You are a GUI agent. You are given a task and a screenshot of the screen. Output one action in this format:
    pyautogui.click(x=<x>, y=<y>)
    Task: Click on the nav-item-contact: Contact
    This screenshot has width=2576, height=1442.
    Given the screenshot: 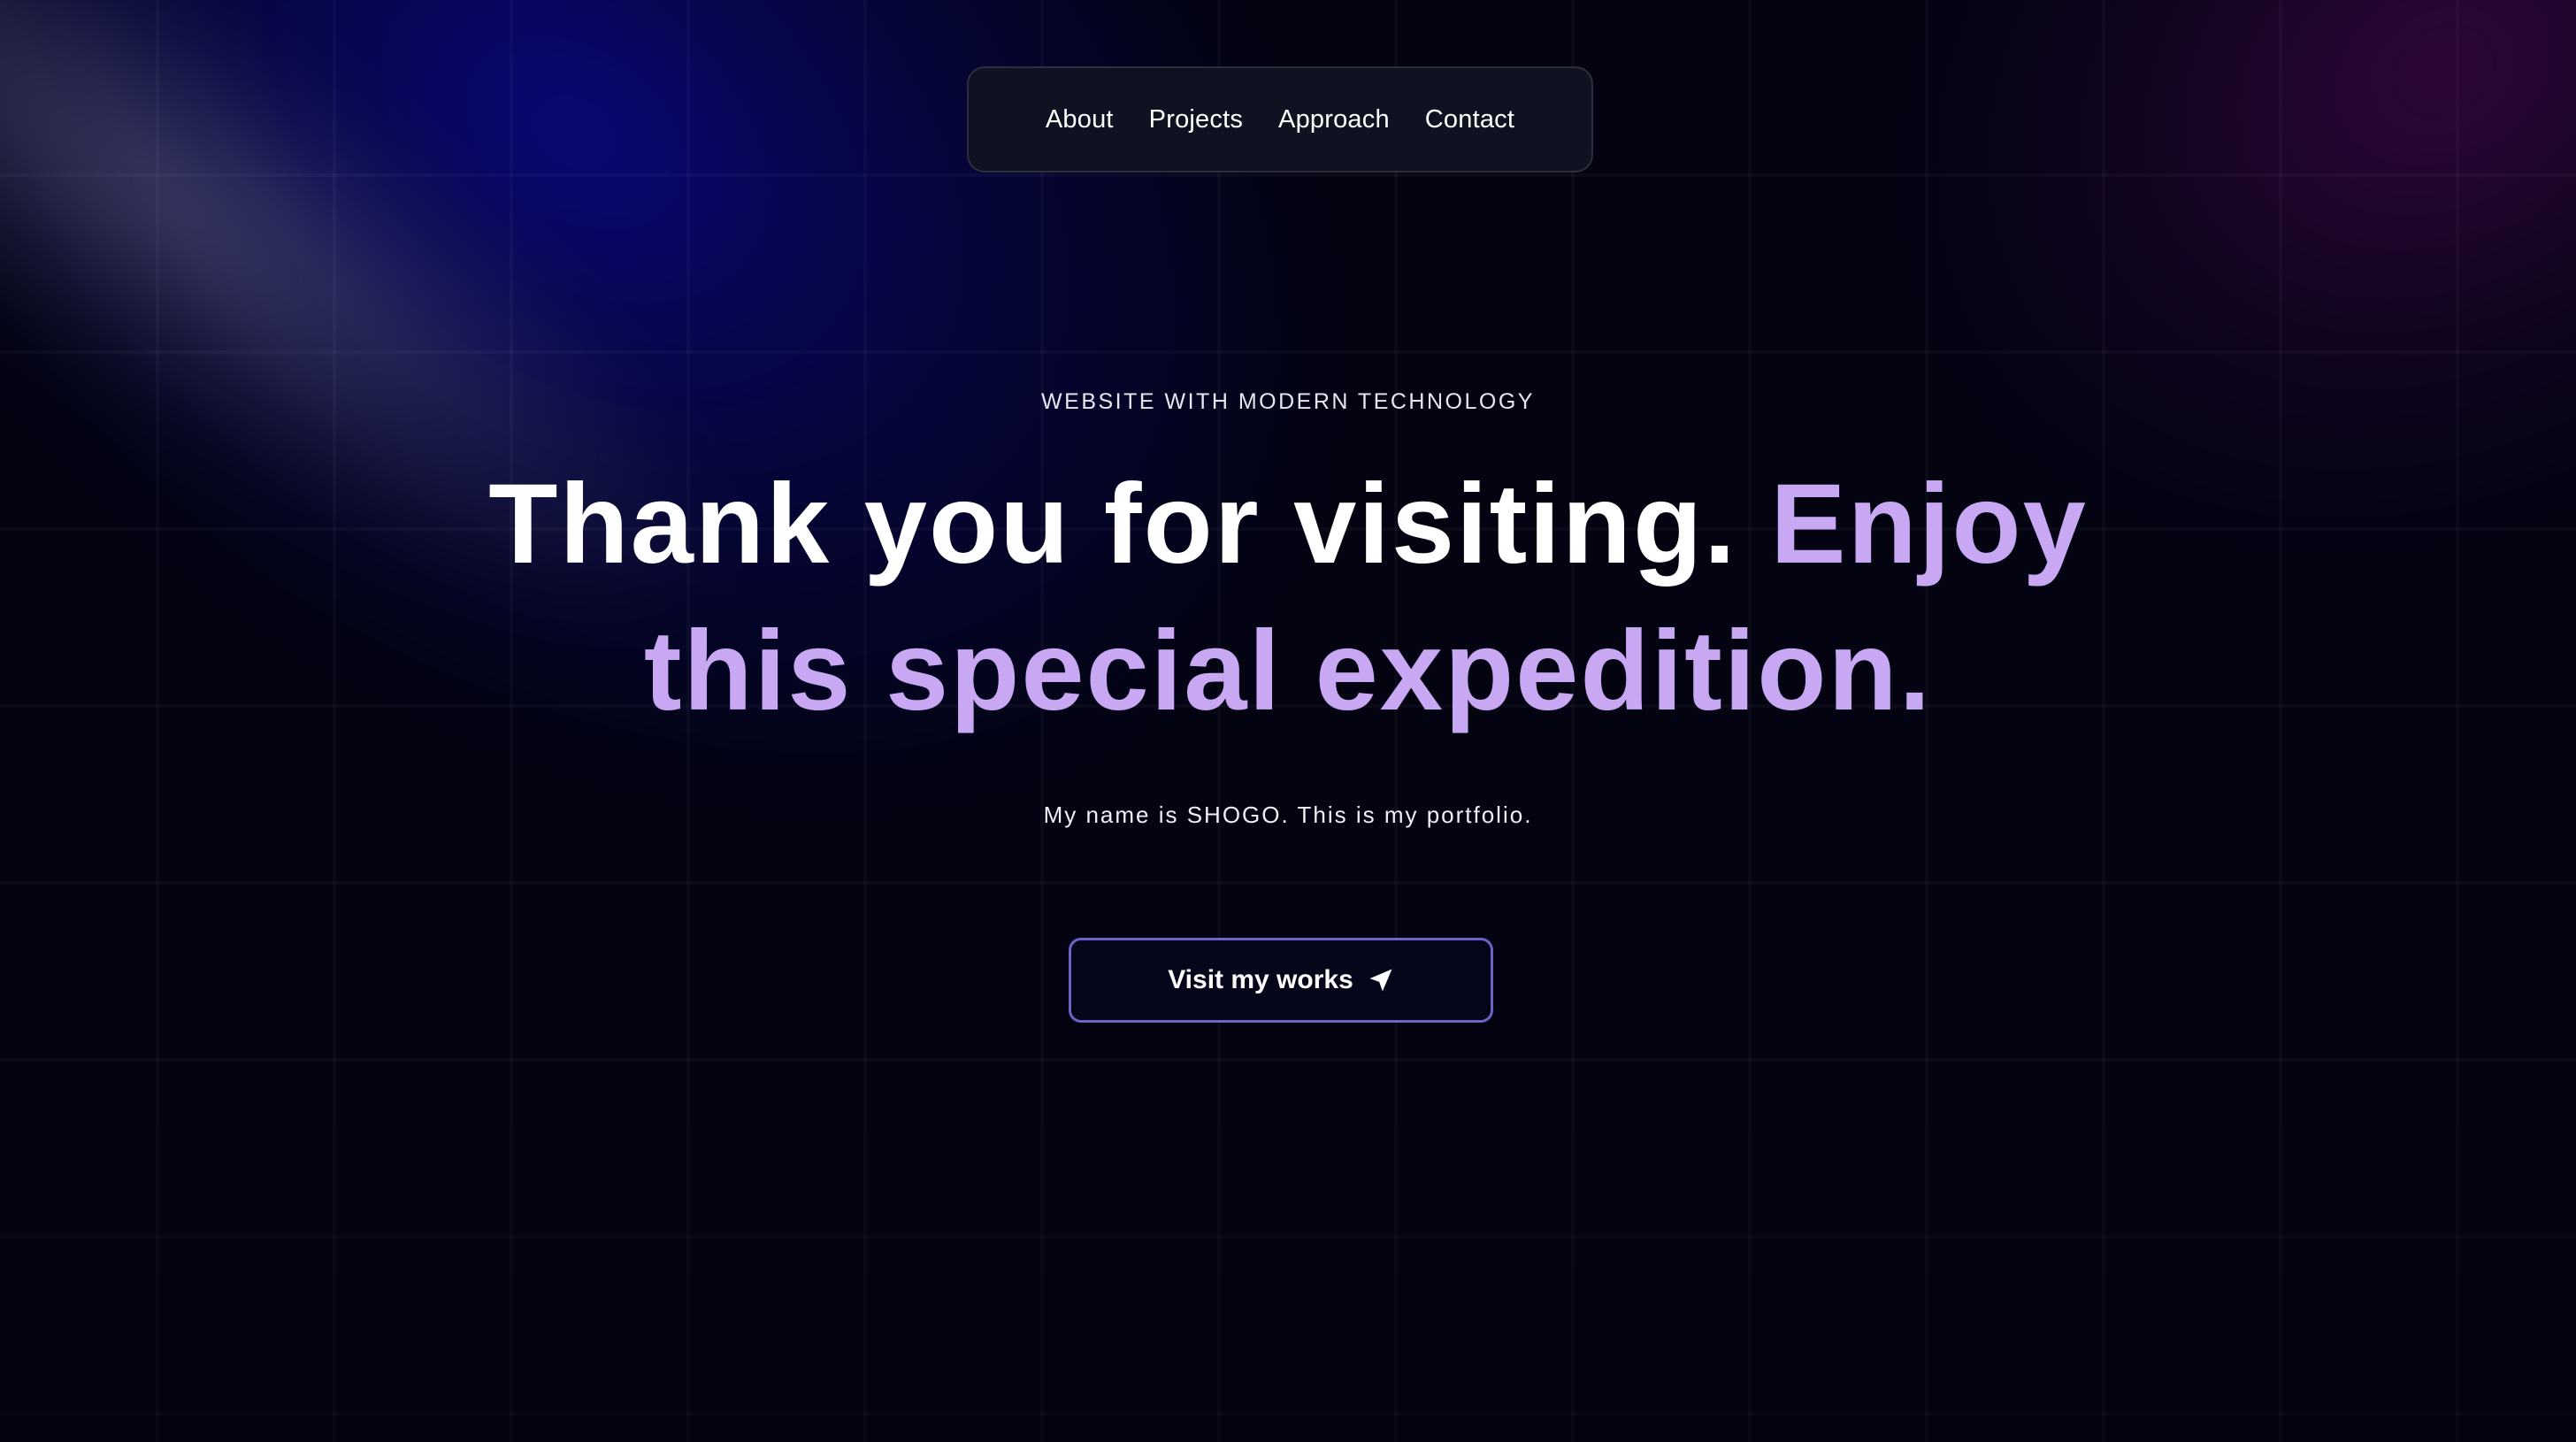 What is the action you would take?
    pyautogui.click(x=1469, y=119)
    